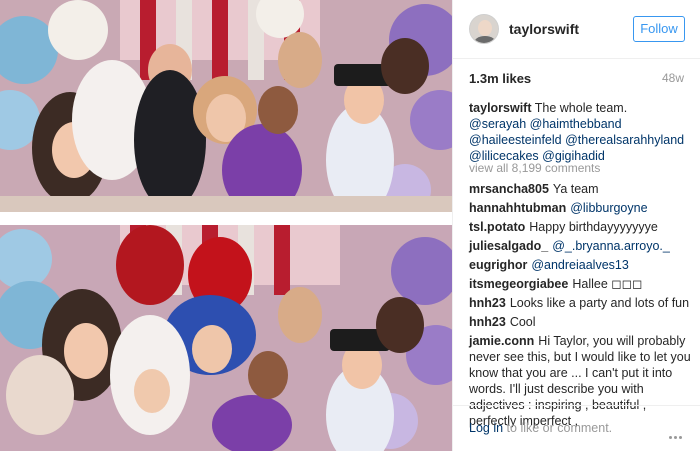 The width and height of the screenshot is (700, 452). Describe the element at coordinates (486, 428) in the screenshot. I see `login-link: Log in` at that location.